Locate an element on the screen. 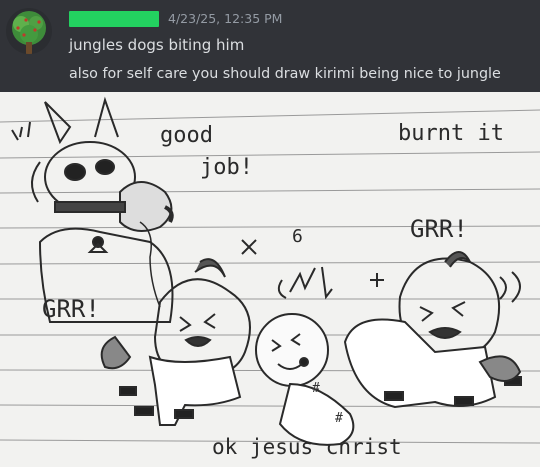  scribble-marks is located at coordinates (381, 271).